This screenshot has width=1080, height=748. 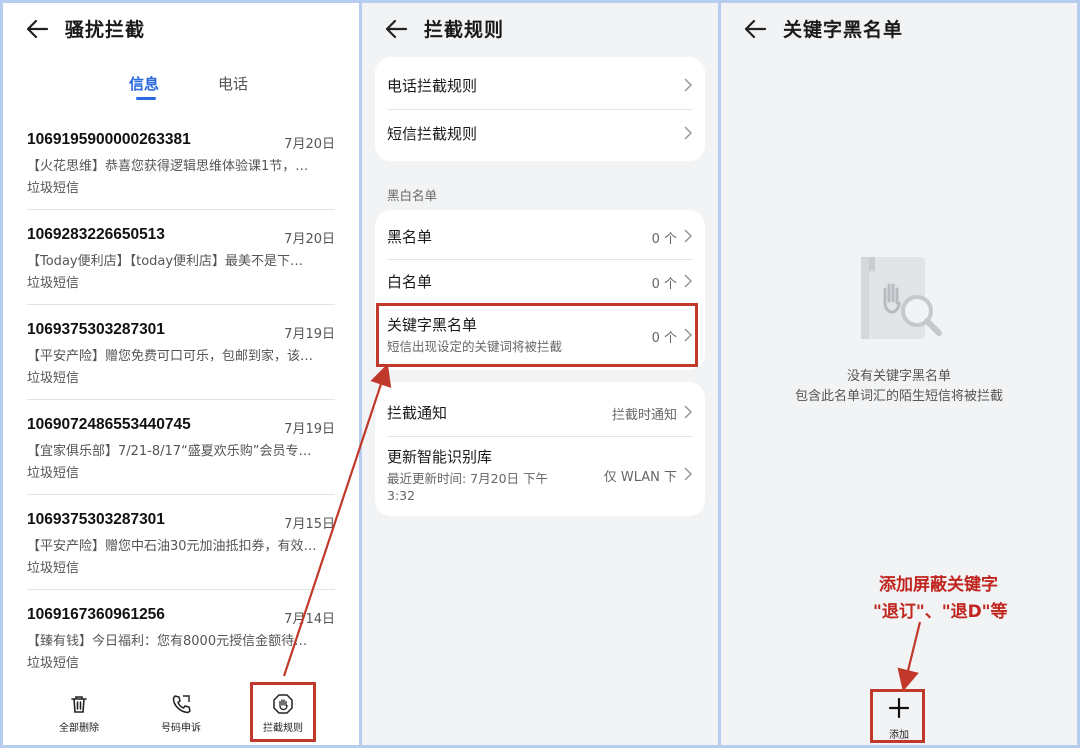 What do you see at coordinates (233, 83) in the screenshot?
I see `tab-calls: 电话` at bounding box center [233, 83].